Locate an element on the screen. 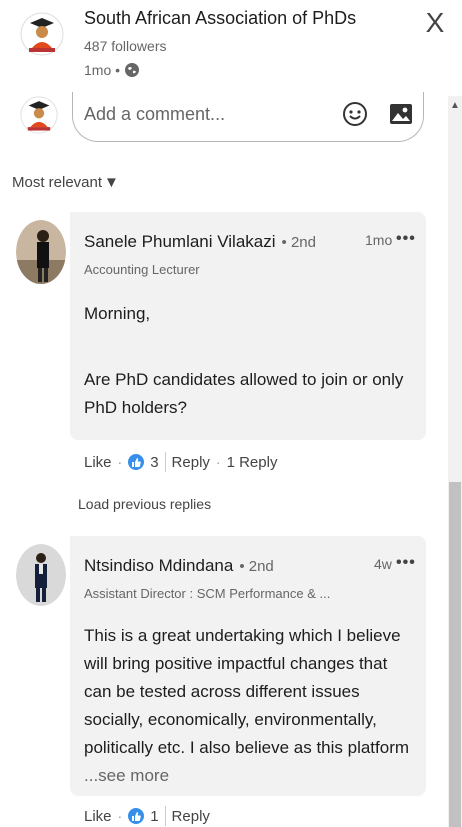  scrollbar-thumb is located at coordinates (455, 654).